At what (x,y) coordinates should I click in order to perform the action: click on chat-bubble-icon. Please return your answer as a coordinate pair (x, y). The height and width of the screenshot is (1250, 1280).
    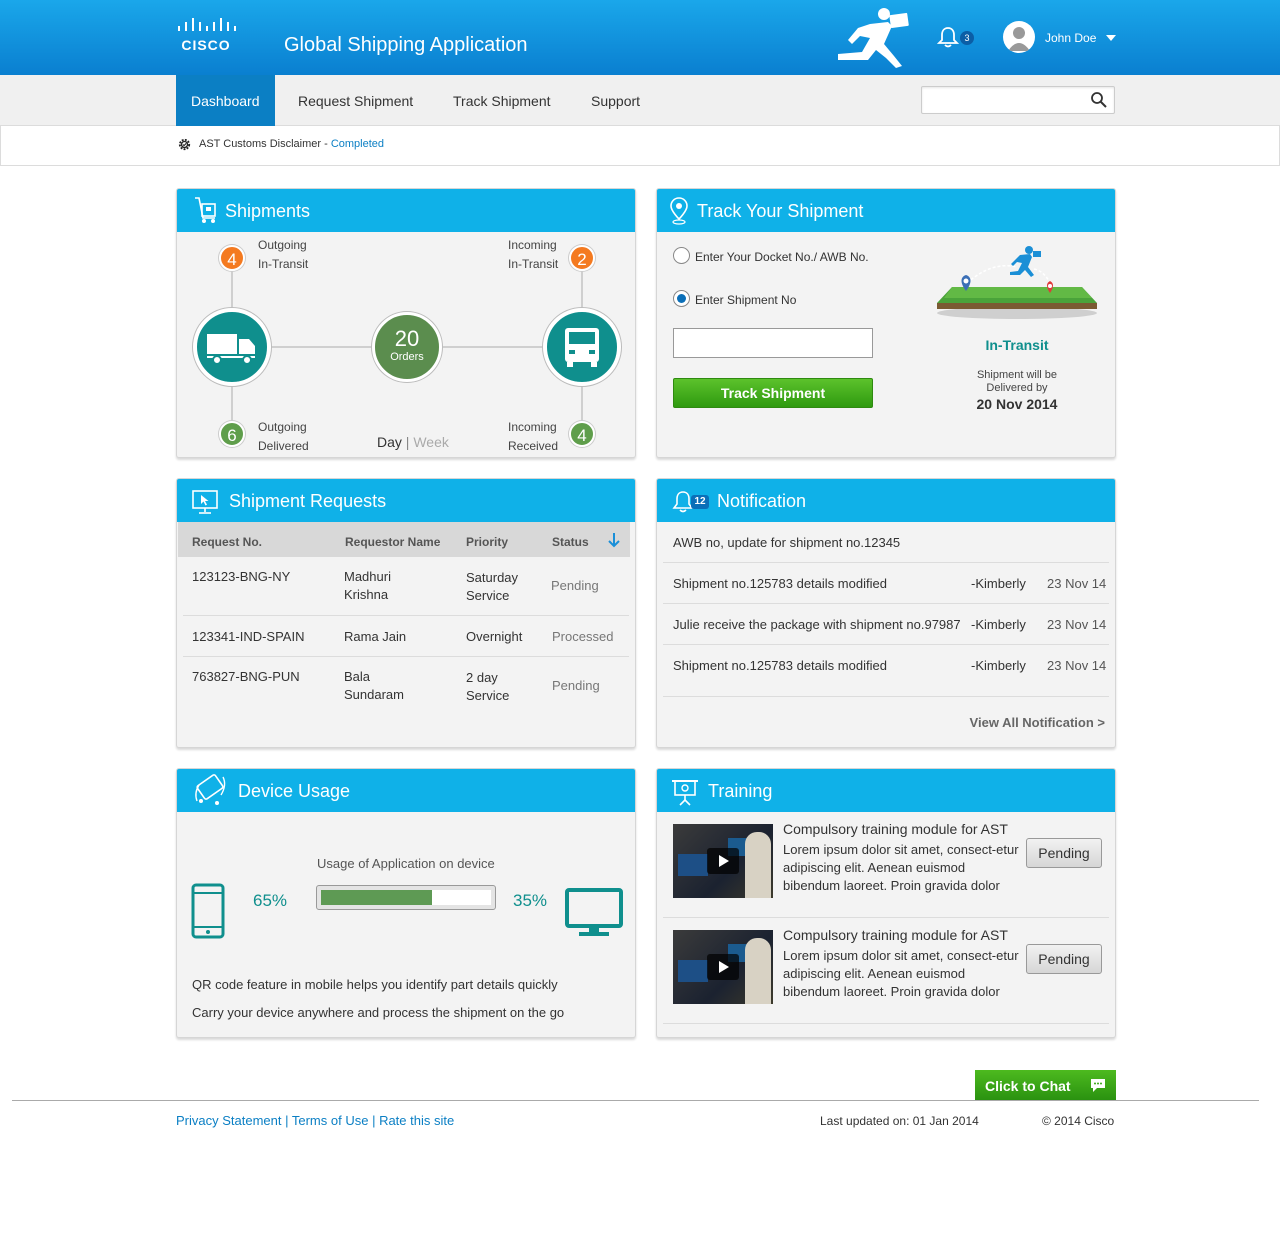
    Looking at the image, I should click on (1098, 1085).